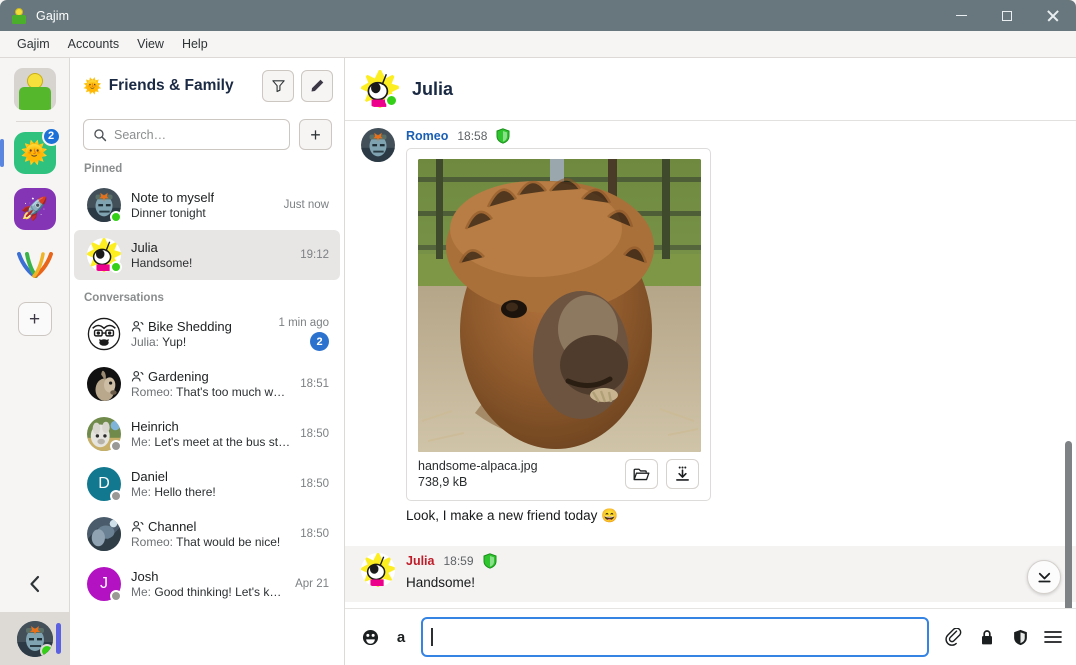 Image resolution: width=1076 pixels, height=665 pixels. What do you see at coordinates (185, 492) in the screenshot?
I see `preview-text: Hello there!` at bounding box center [185, 492].